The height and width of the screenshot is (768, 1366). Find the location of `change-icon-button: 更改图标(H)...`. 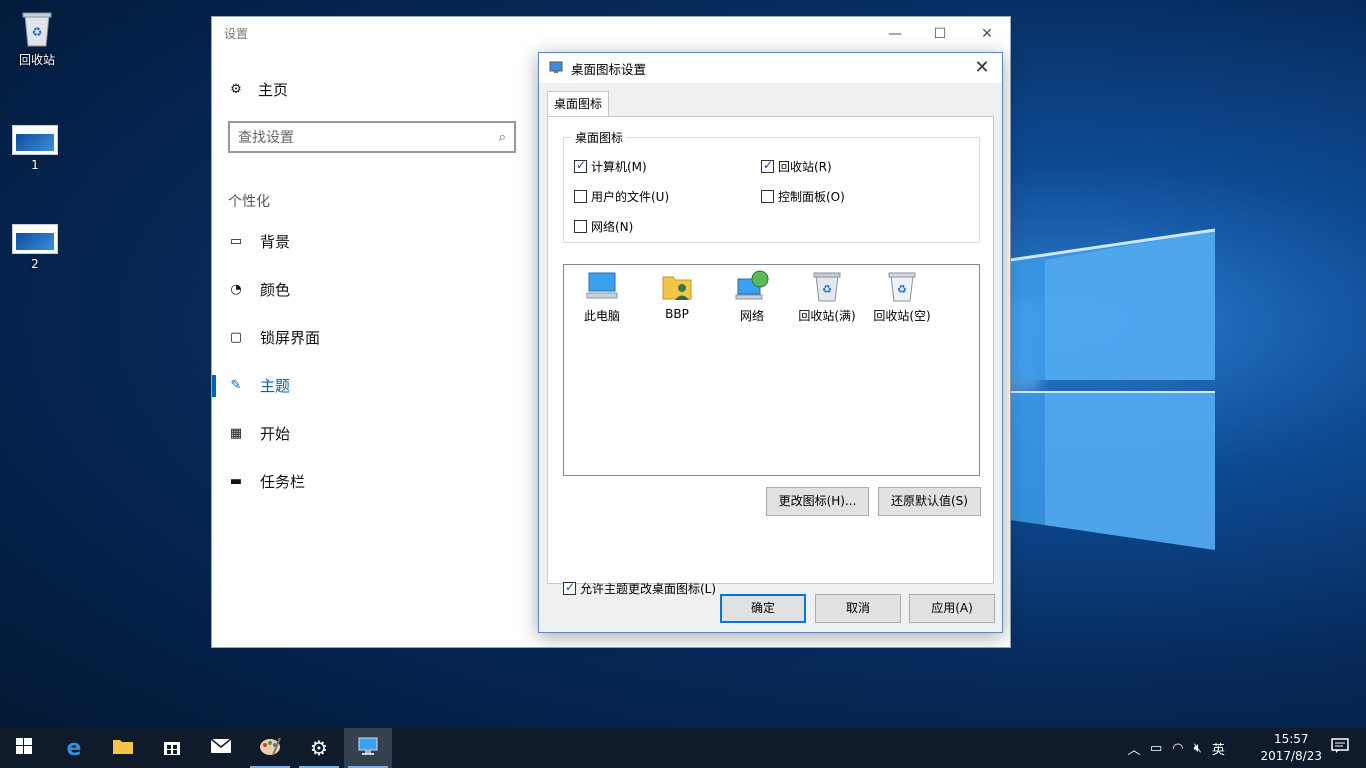

change-icon-button: 更改图标(H)... is located at coordinates (817, 501).